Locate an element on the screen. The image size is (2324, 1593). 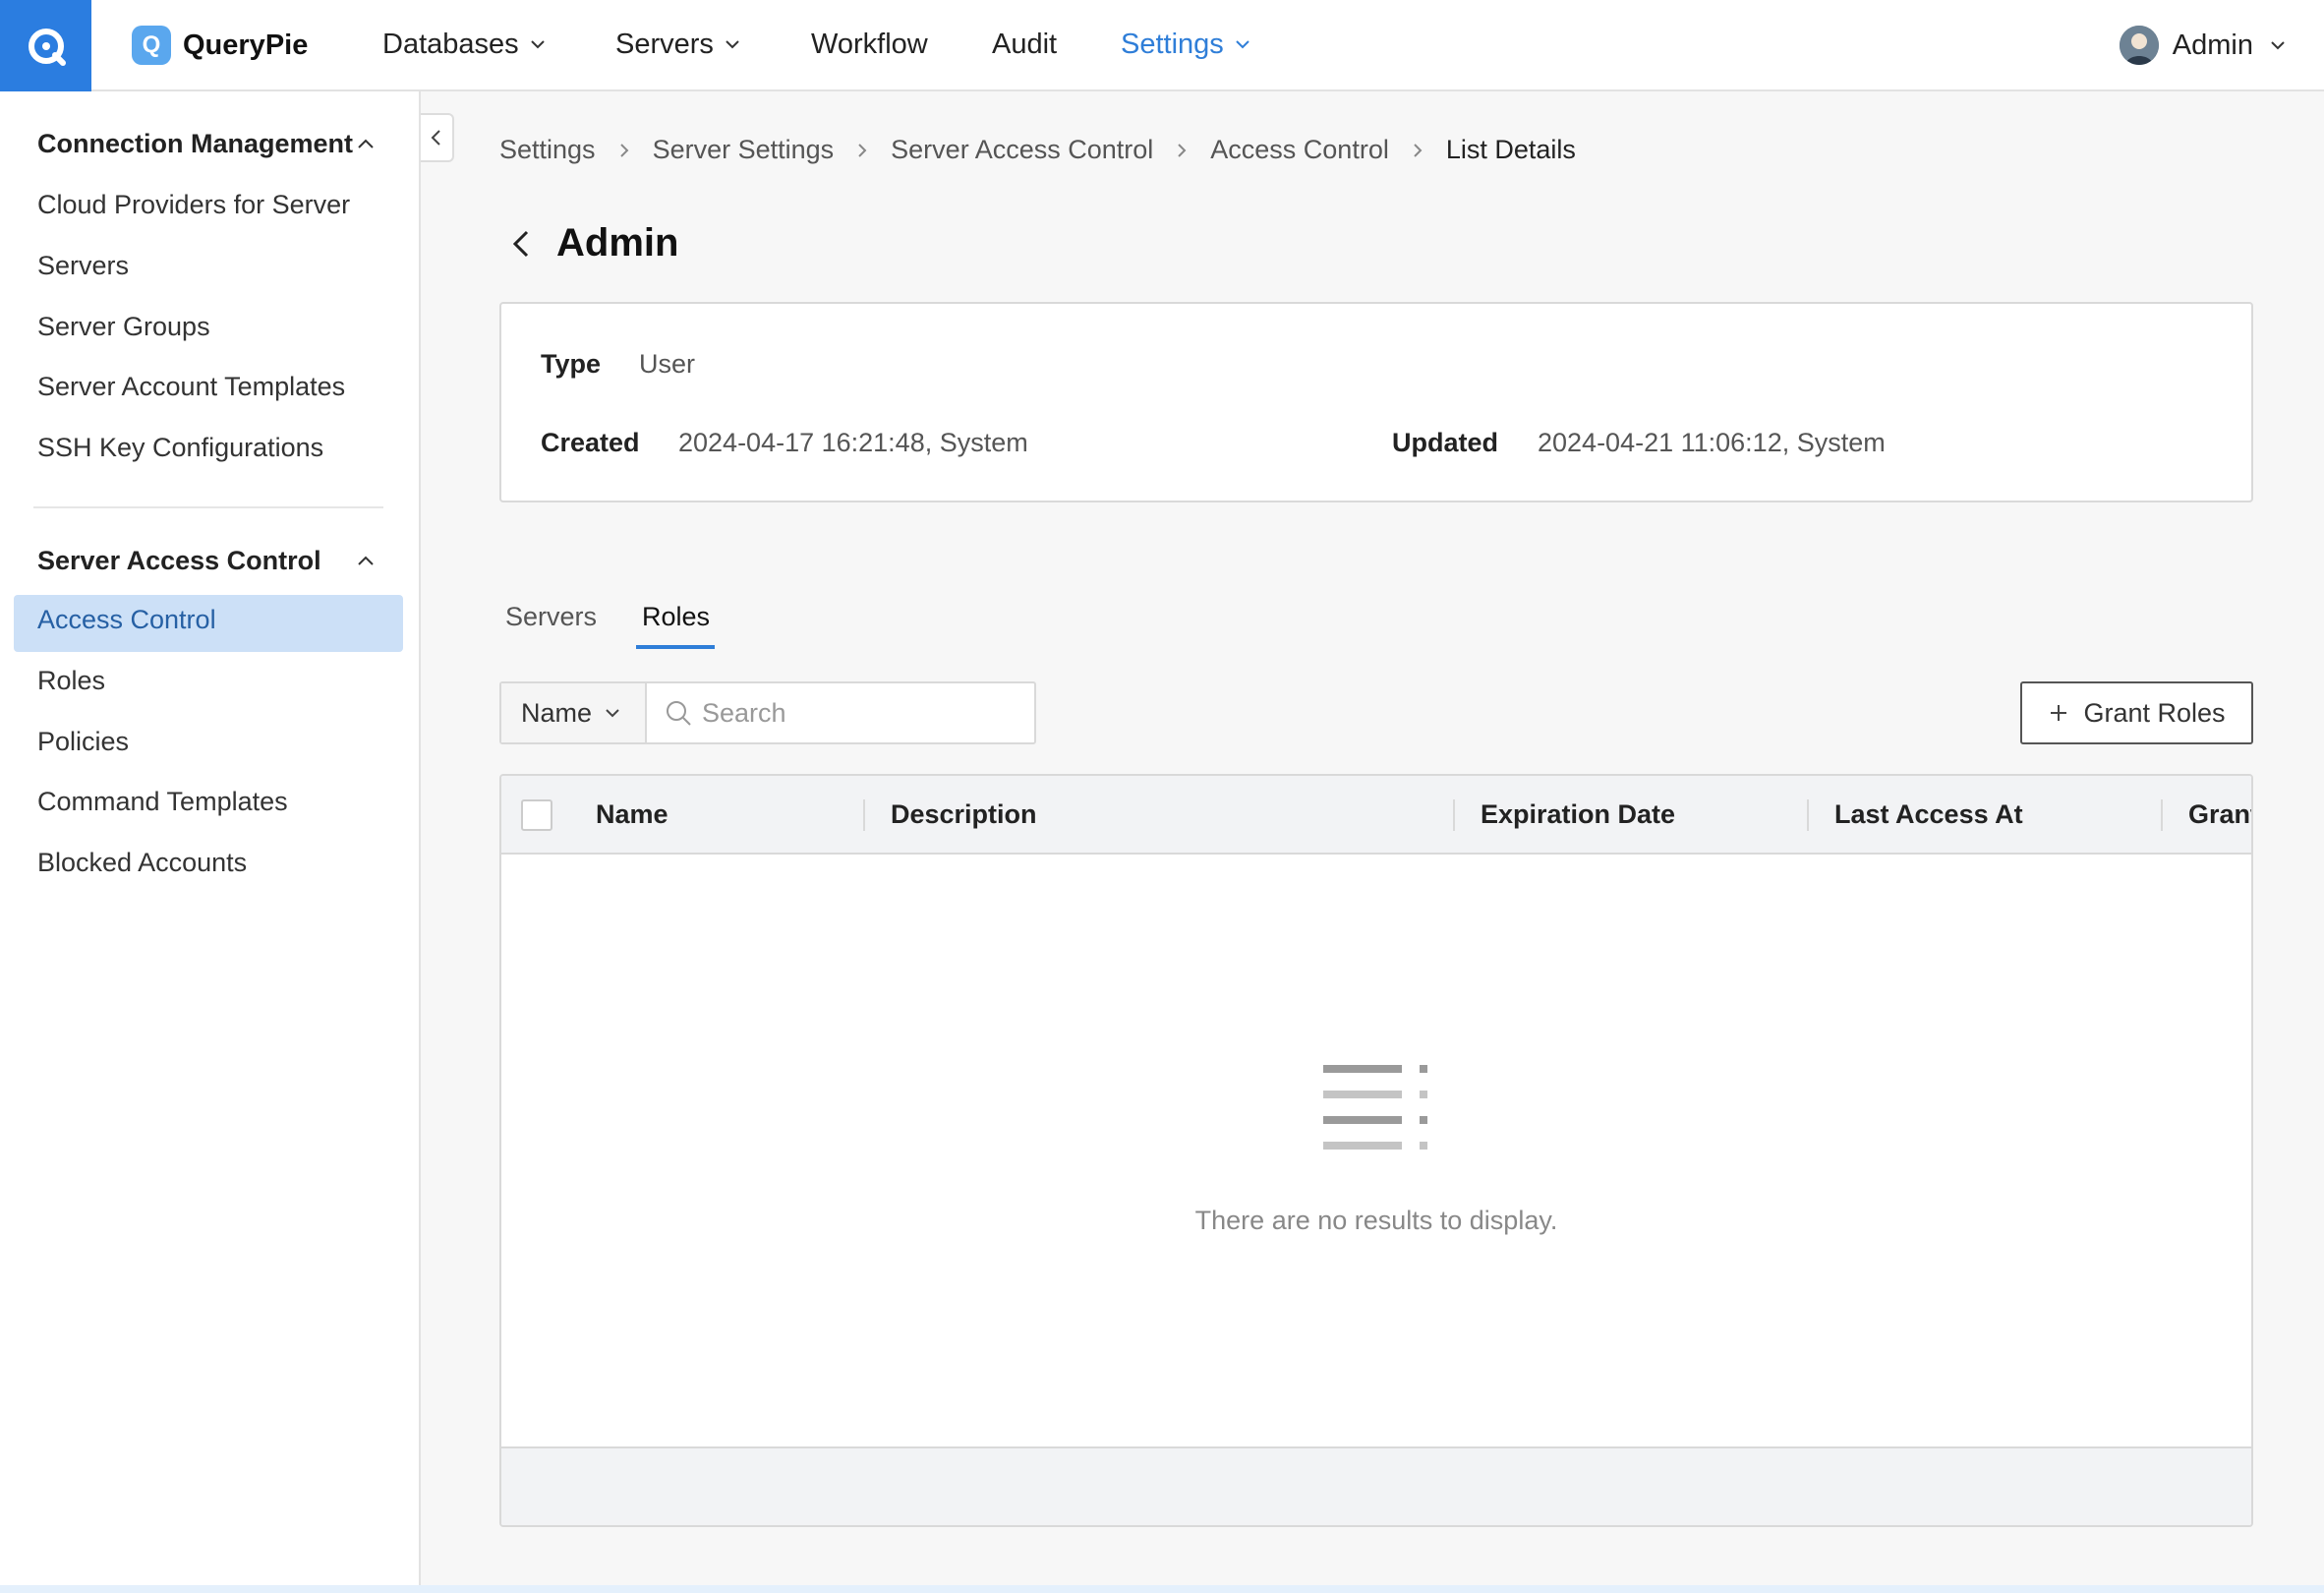
nav-audit: Audit is located at coordinates (1024, 44).